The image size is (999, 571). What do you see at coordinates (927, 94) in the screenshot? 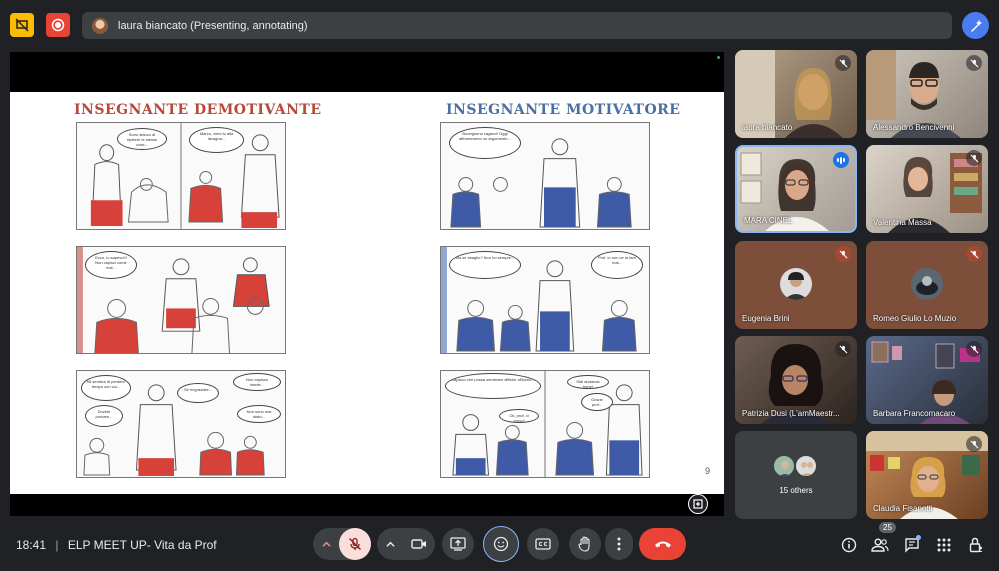
I see `participant-tile: Alessandro Bencivenni` at bounding box center [927, 94].